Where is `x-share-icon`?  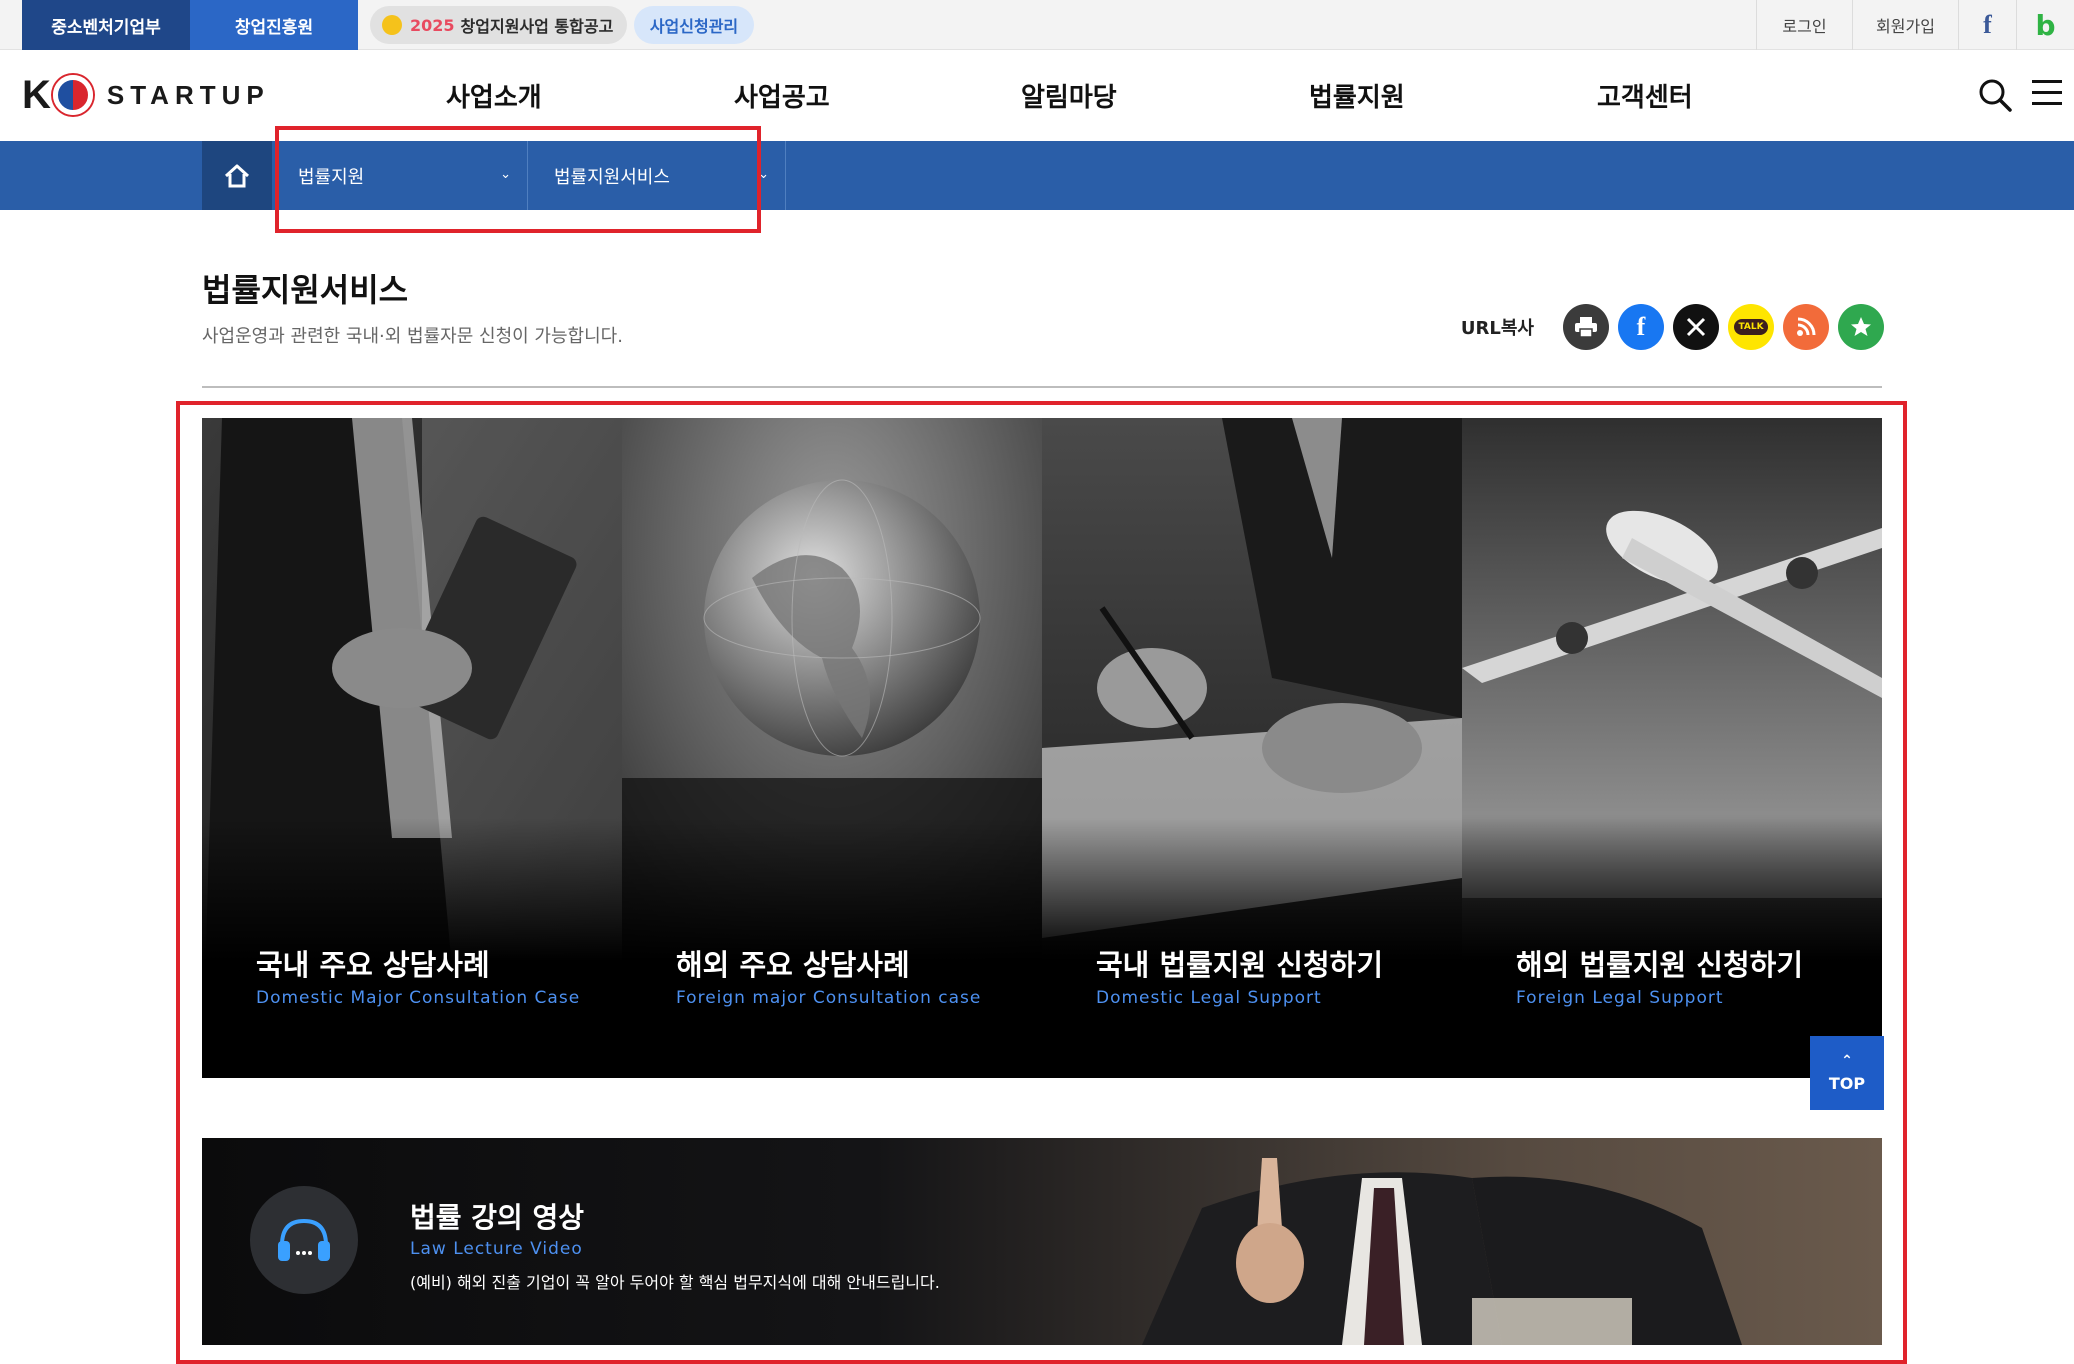
x-share-icon is located at coordinates (1696, 327).